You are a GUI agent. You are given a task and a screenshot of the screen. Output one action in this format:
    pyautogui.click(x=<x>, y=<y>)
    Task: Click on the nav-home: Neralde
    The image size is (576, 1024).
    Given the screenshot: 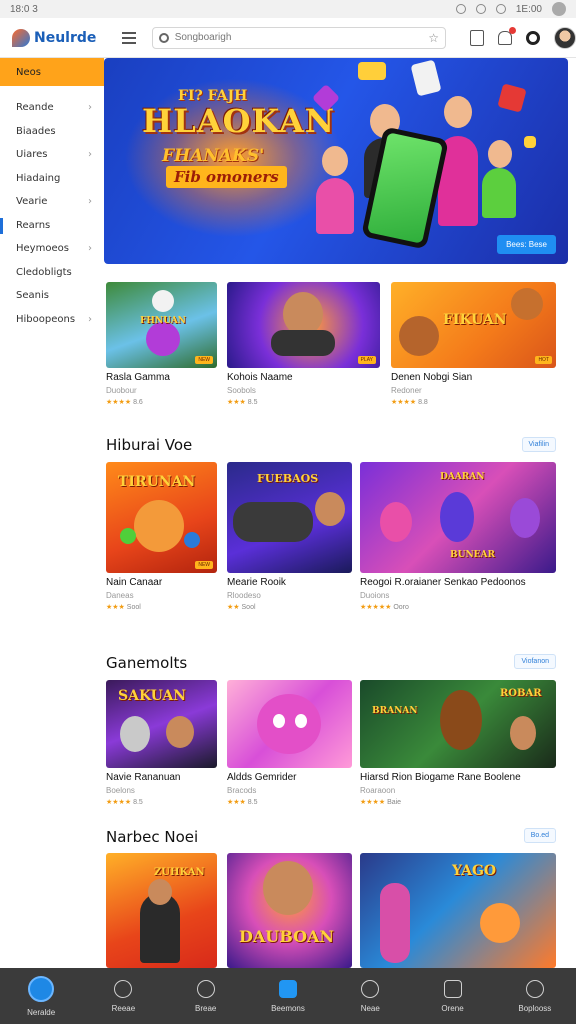 What is the action you would take?
    pyautogui.click(x=41, y=996)
    